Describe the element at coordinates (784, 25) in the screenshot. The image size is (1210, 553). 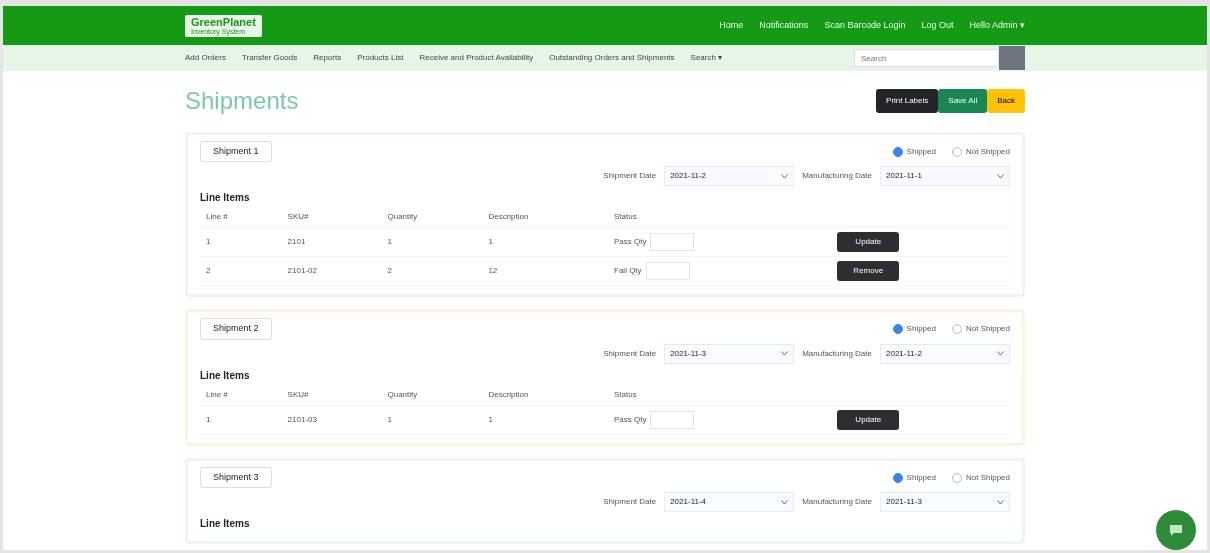
I see `nav-link: Notifications` at that location.